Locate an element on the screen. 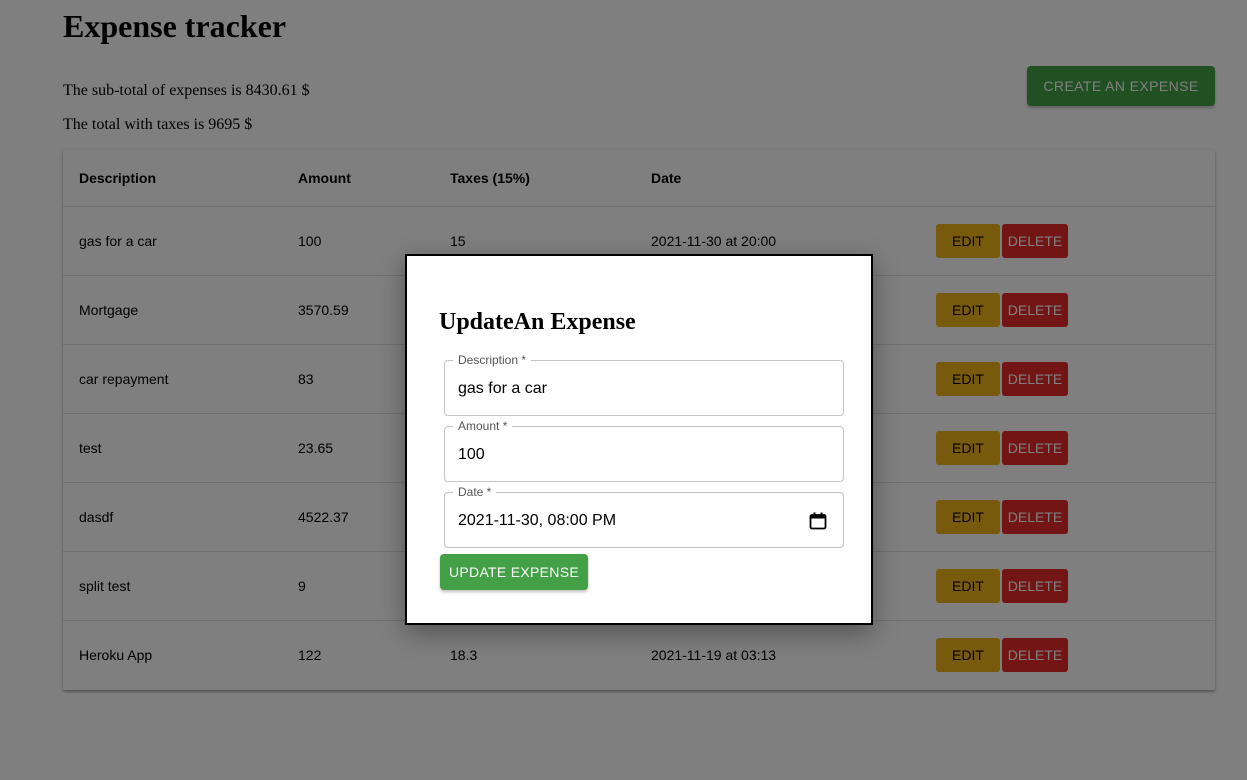  amount-input-value: 100 is located at coordinates (471, 455).